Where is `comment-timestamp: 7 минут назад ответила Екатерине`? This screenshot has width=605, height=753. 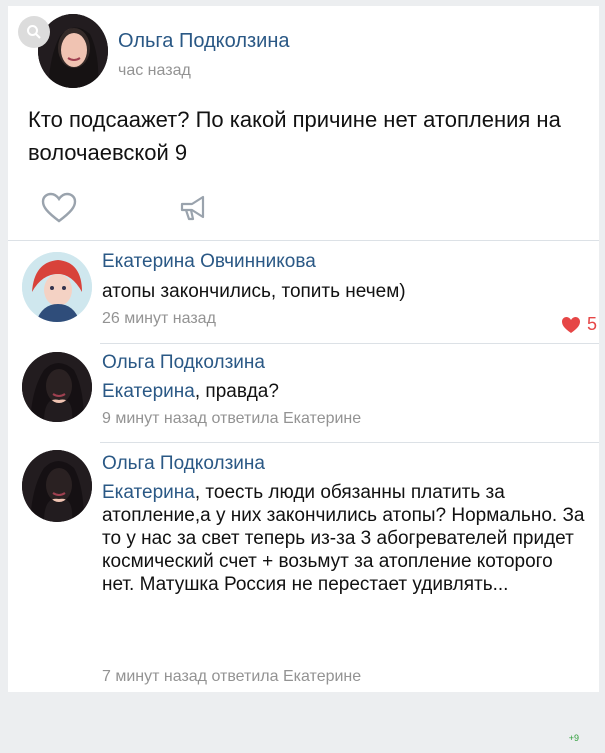
comment-timestamp: 7 минут назад ответила Екатерине is located at coordinates (231, 677).